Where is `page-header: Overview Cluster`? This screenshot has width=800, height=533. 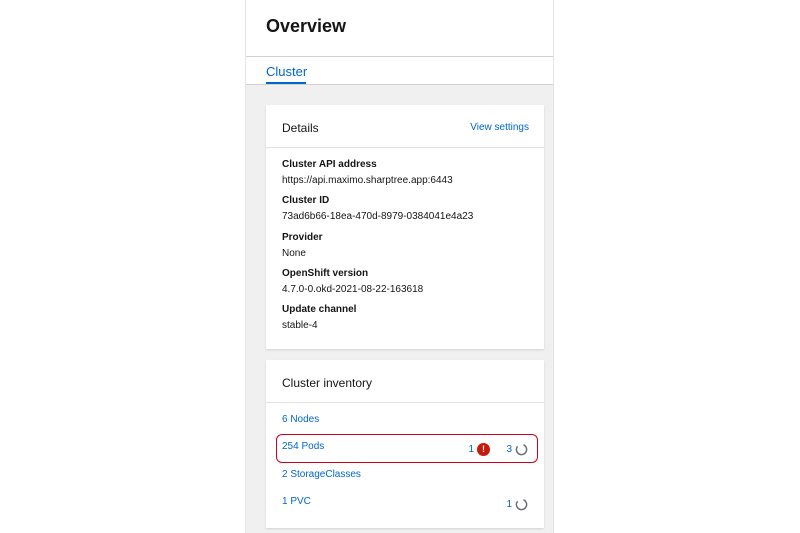 page-header: Overview Cluster is located at coordinates (399, 42).